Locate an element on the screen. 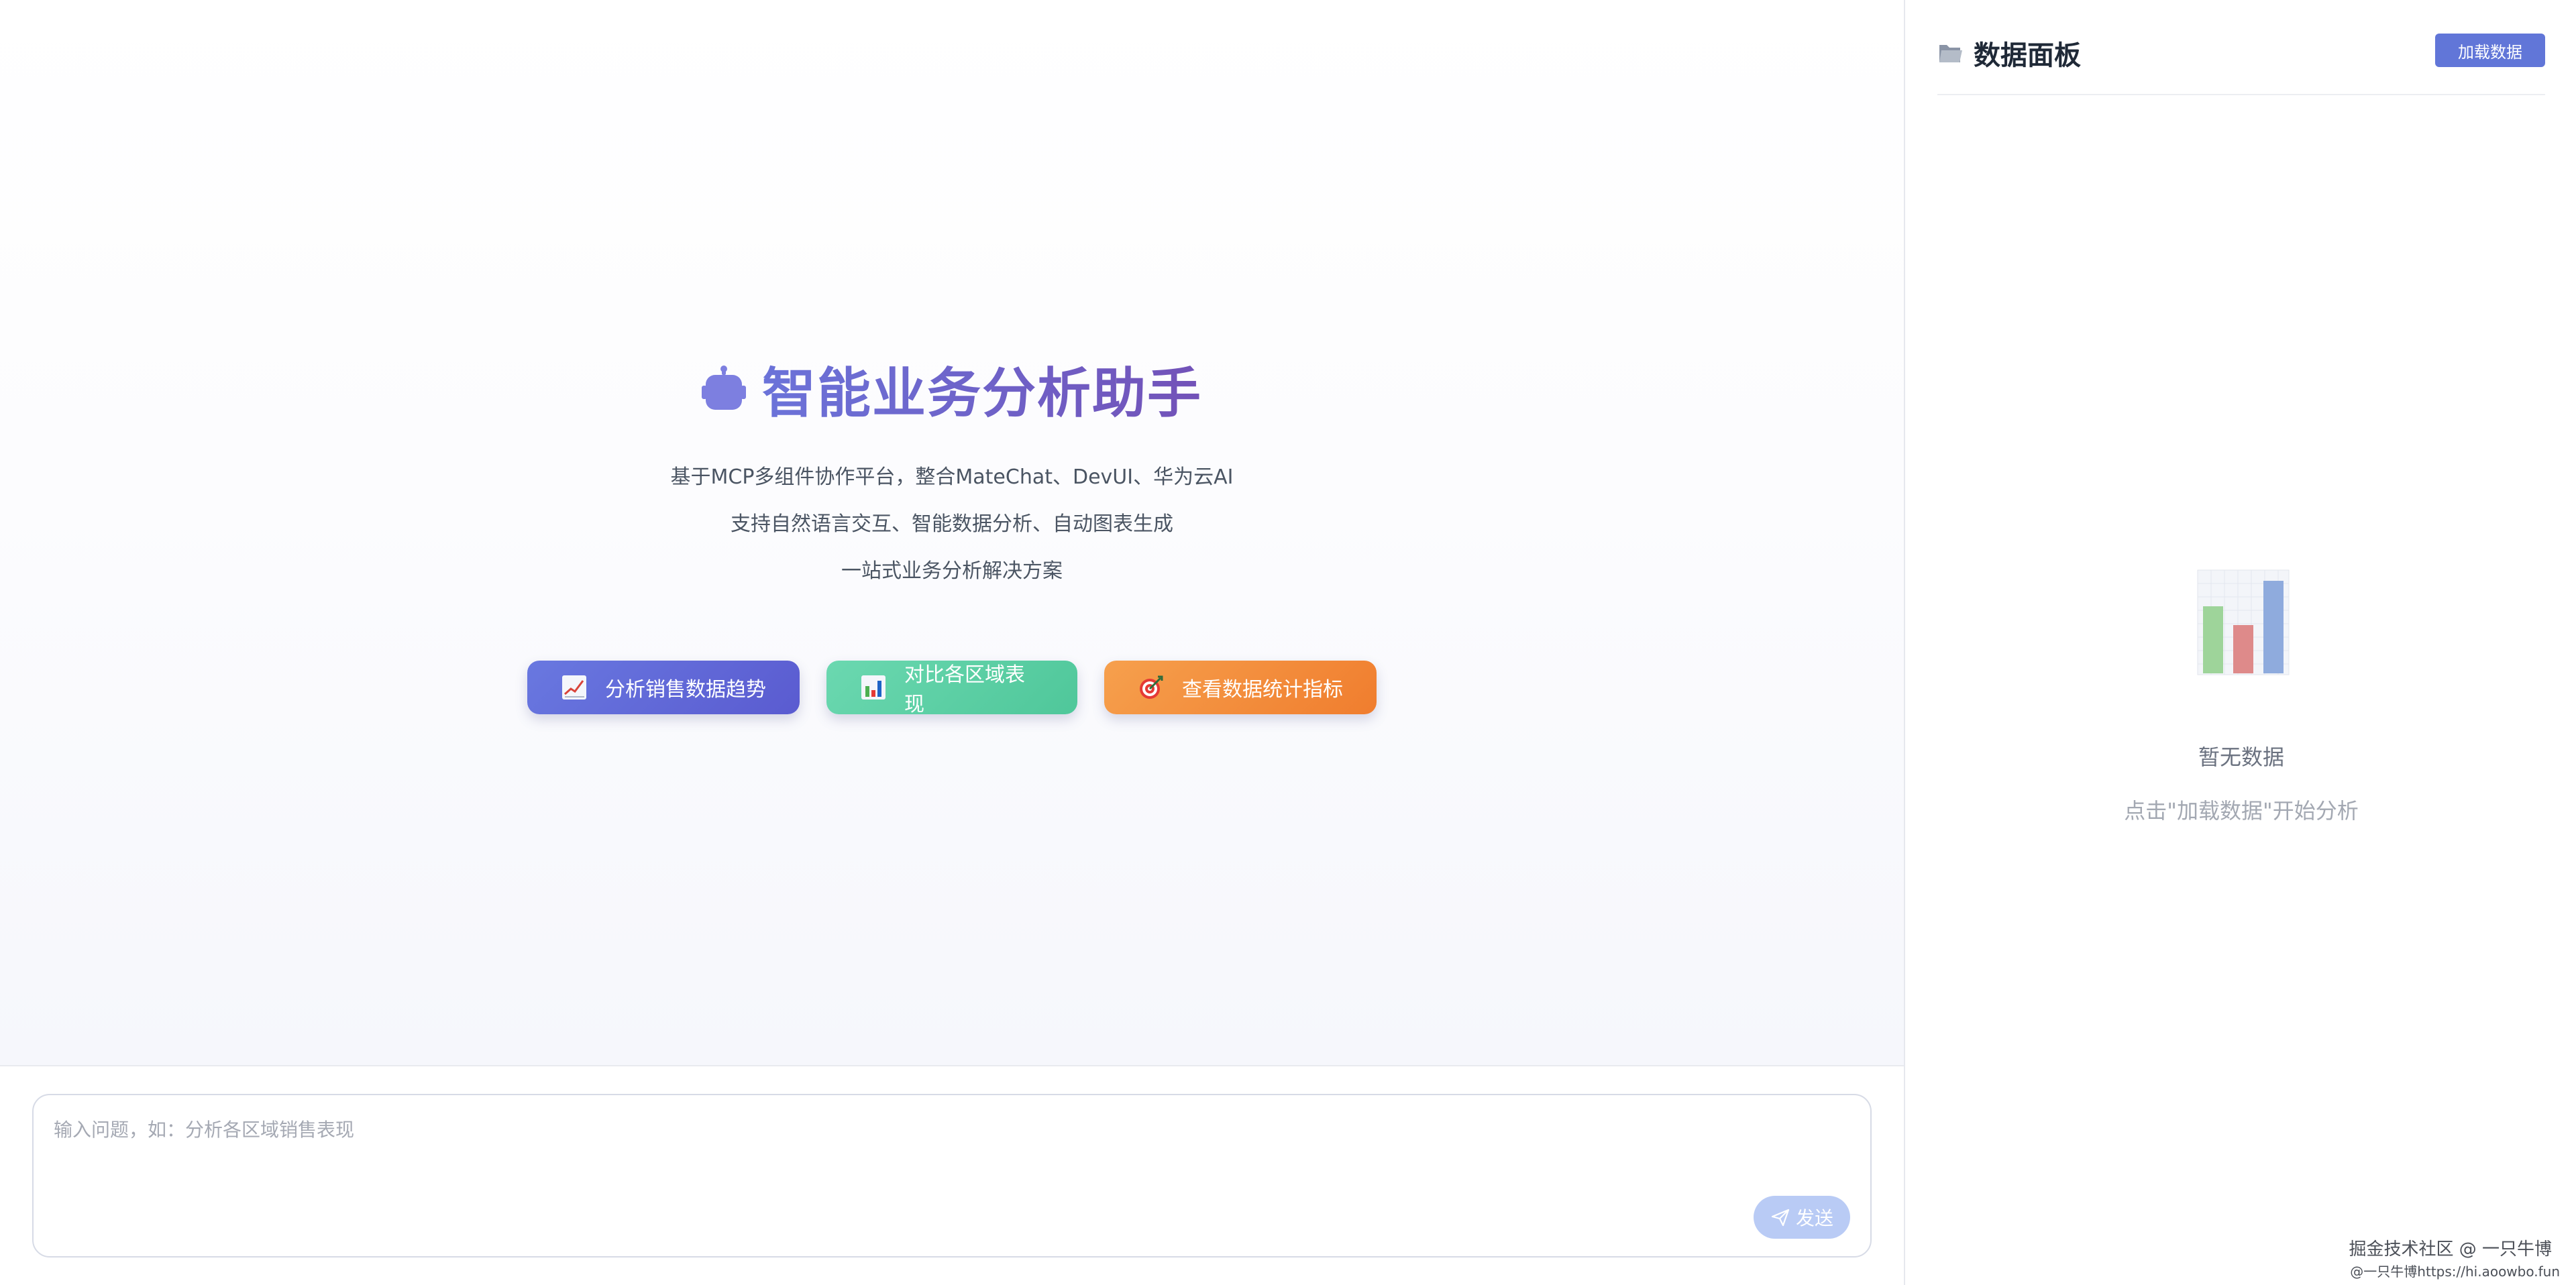 This screenshot has width=2576, height=1285. bar-chart-icon is located at coordinates (873, 687).